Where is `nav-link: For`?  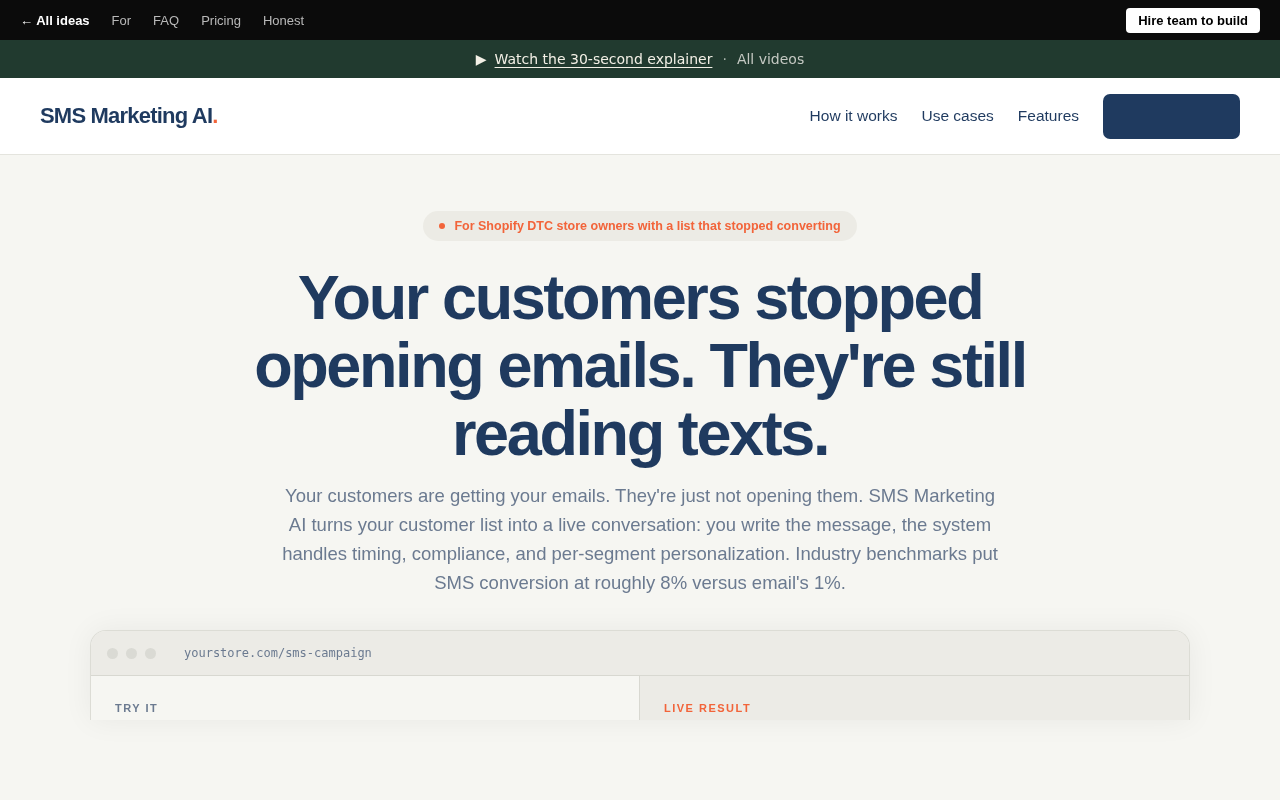
nav-link: For is located at coordinates (121, 20).